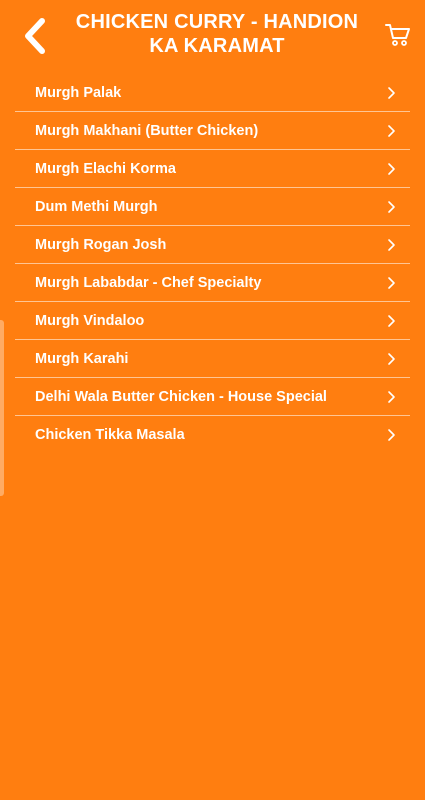 The image size is (425, 800). I want to click on back-button, so click(35, 36).